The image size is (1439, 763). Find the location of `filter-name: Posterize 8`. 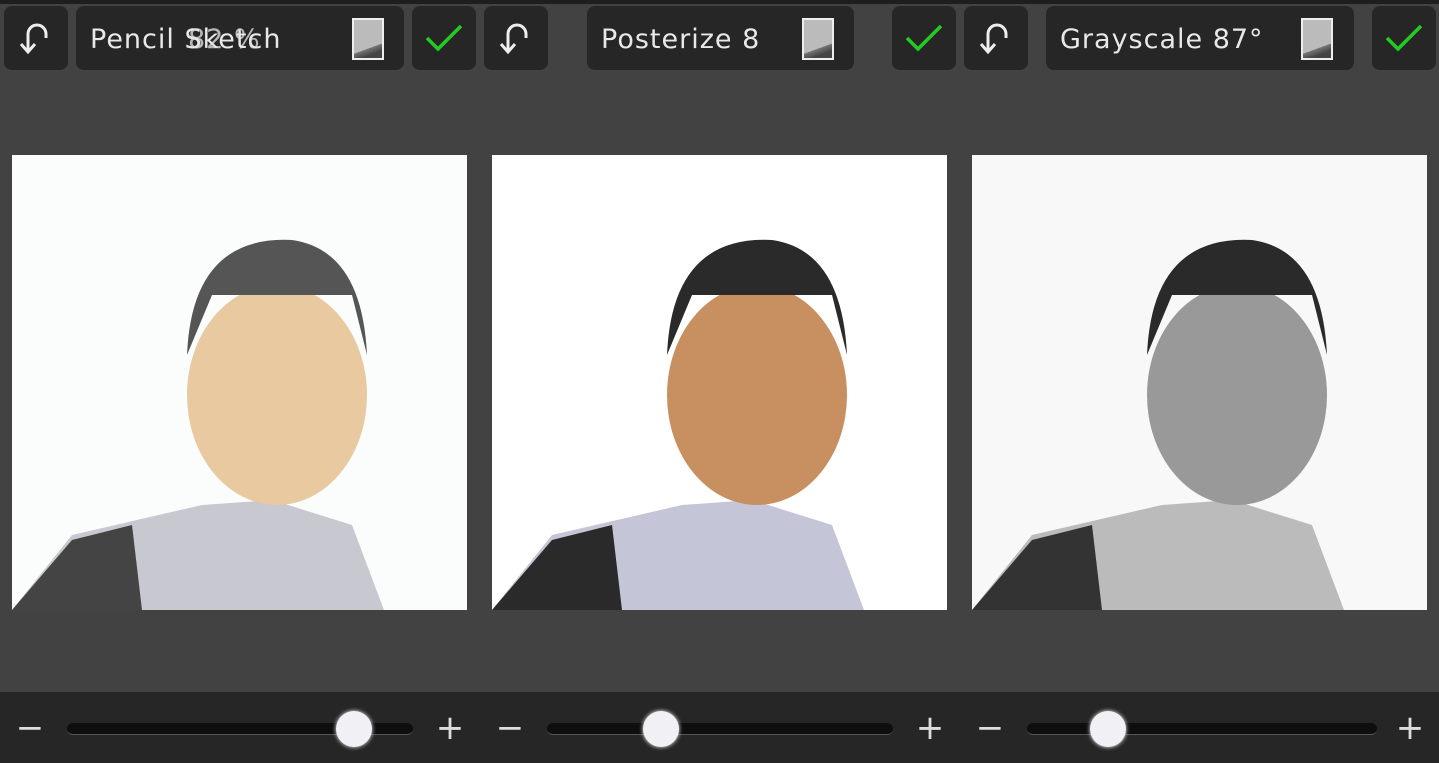

filter-name: Posterize 8 is located at coordinates (681, 39).